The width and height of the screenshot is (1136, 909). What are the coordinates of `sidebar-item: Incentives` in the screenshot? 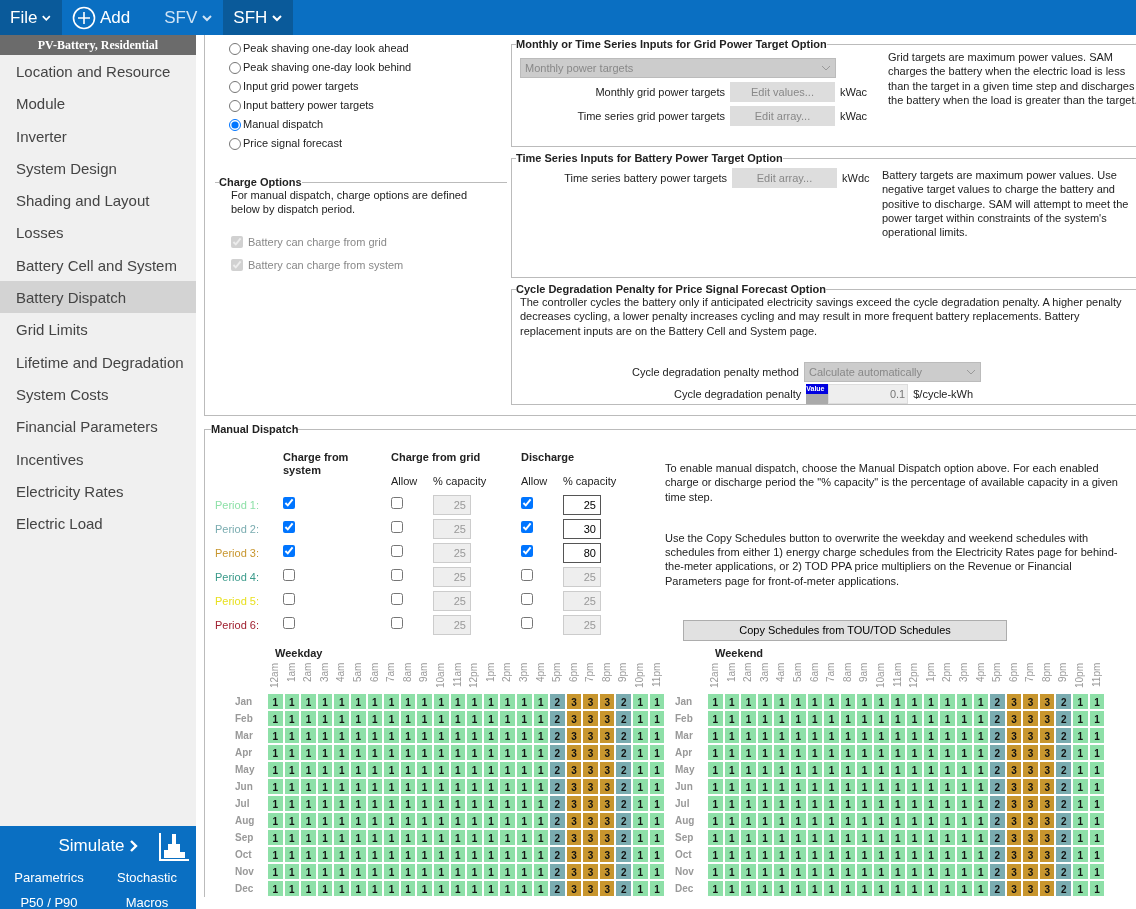 It's located at (98, 458).